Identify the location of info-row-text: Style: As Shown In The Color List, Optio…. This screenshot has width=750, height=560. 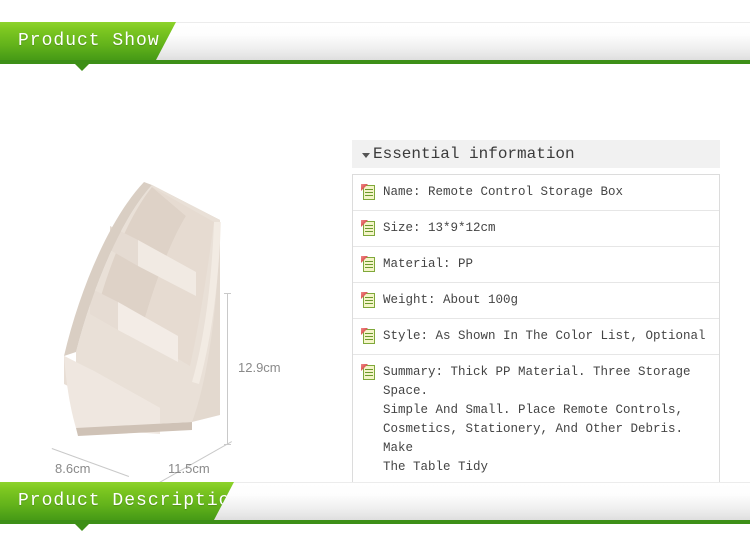
(544, 336).